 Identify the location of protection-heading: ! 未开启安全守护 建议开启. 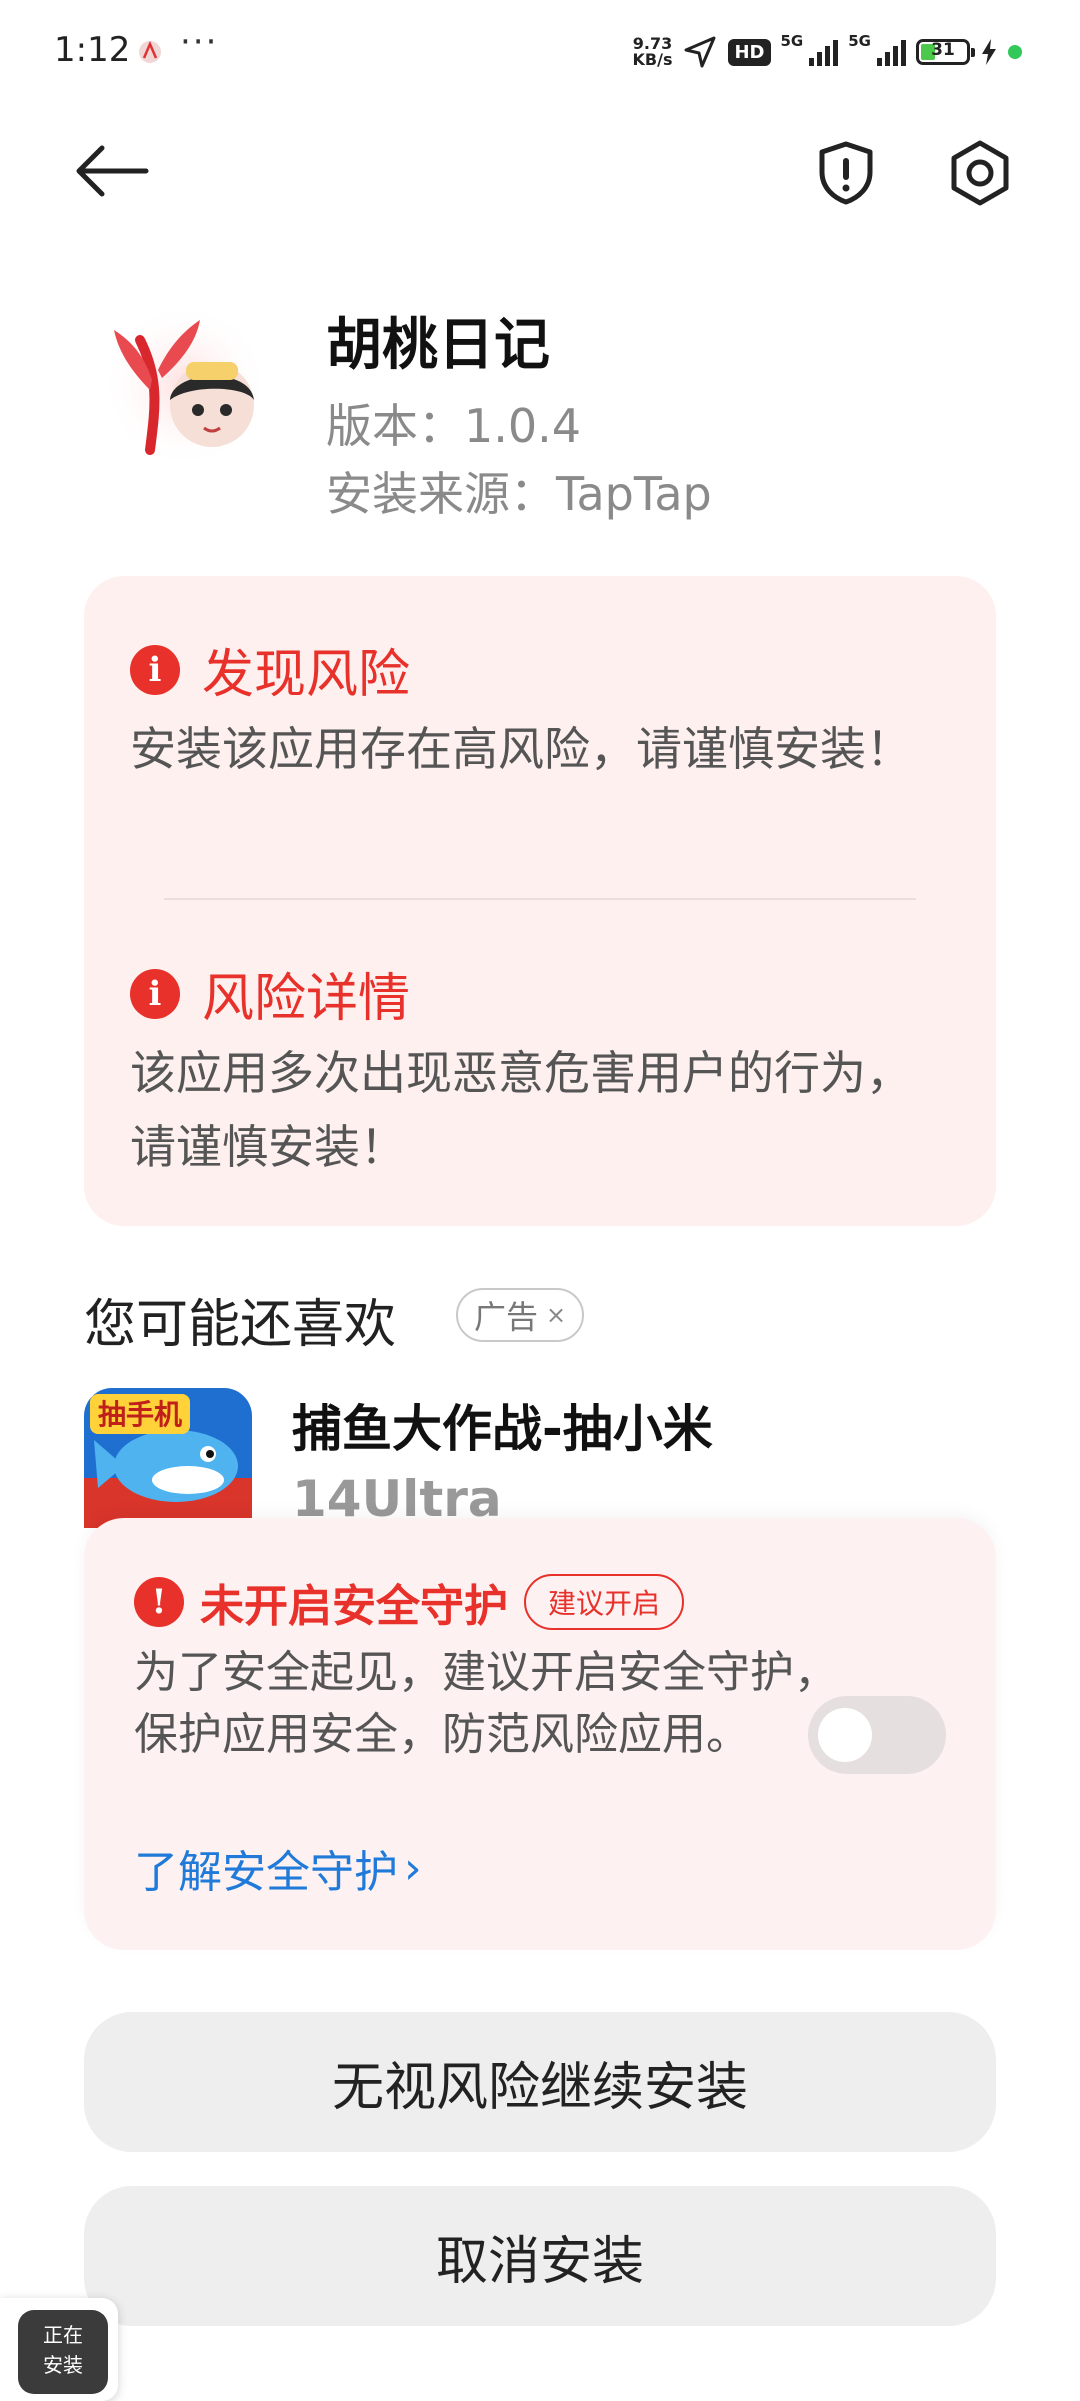
(409, 1602).